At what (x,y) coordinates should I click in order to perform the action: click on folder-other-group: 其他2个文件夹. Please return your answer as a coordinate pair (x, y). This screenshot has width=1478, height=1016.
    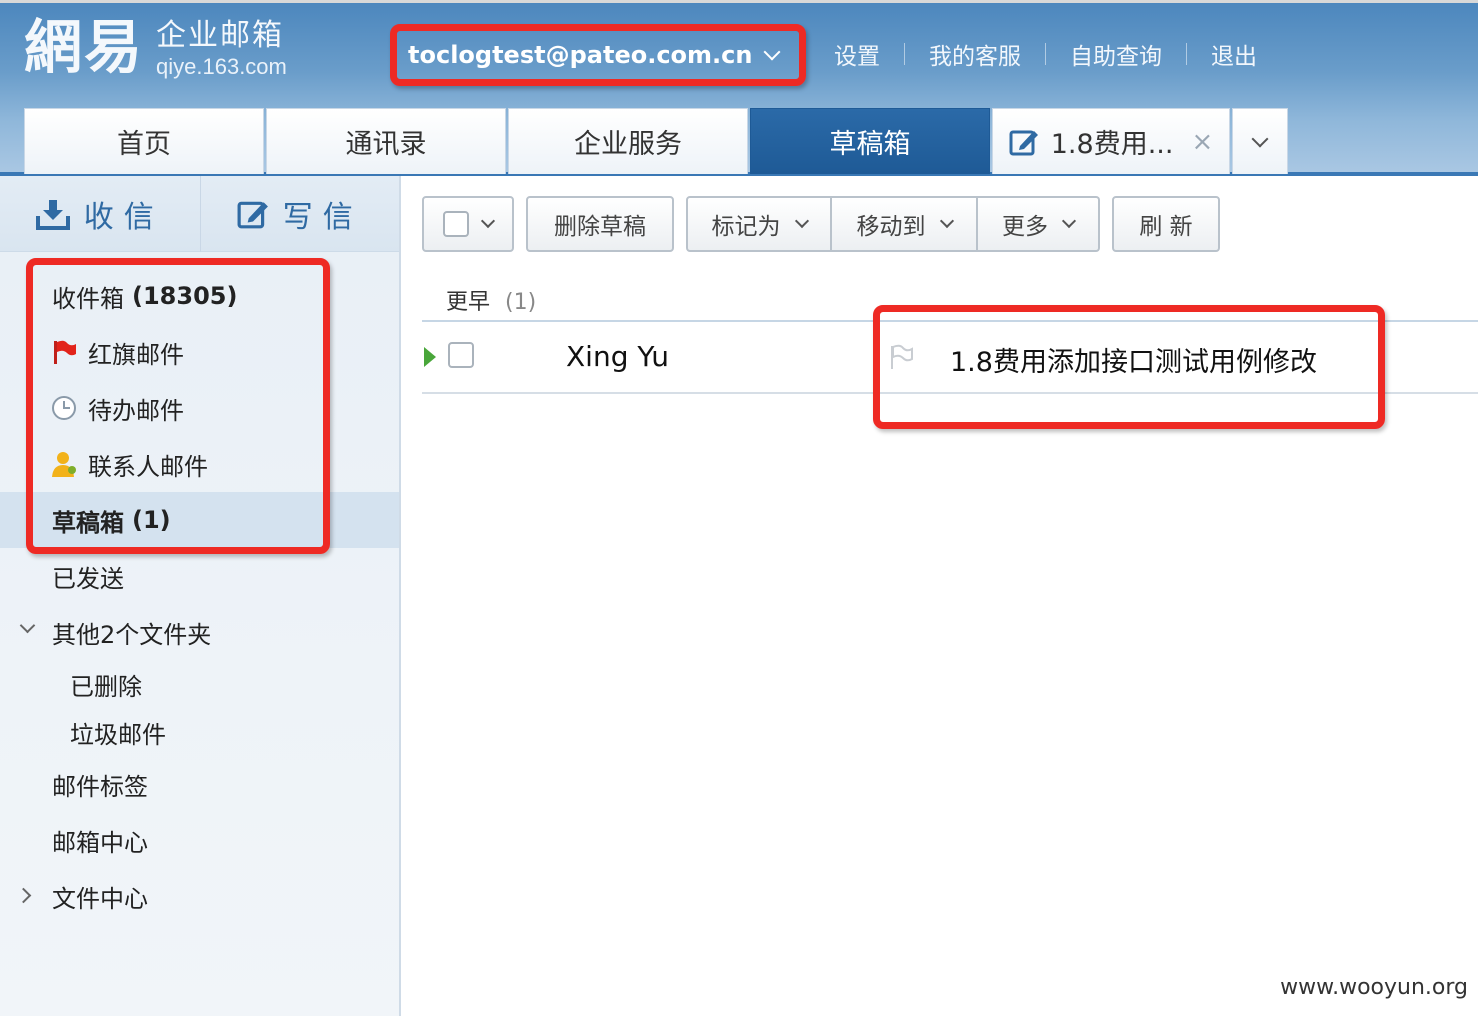
    Looking at the image, I should click on (199, 632).